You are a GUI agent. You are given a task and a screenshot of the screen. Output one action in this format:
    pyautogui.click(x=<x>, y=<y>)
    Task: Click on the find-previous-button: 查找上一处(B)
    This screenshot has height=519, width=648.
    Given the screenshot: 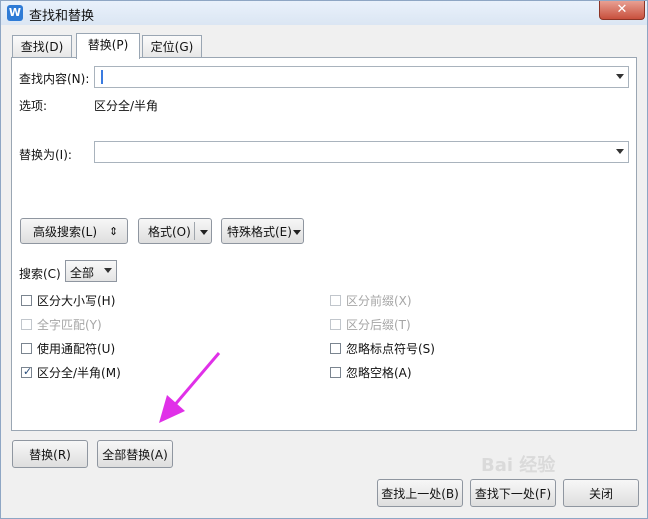 What is the action you would take?
    pyautogui.click(x=420, y=493)
    